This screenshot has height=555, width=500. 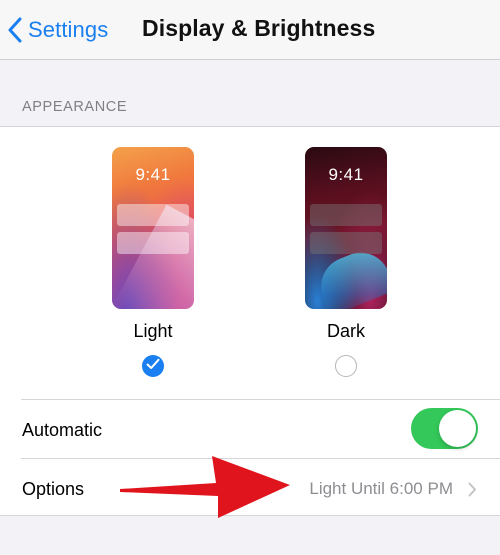 What do you see at coordinates (472, 492) in the screenshot?
I see `chevron-right-icon` at bounding box center [472, 492].